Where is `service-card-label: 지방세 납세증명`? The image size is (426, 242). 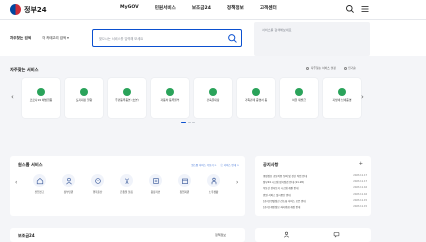 service-card-label: 지방세 납세증명 is located at coordinates (342, 100).